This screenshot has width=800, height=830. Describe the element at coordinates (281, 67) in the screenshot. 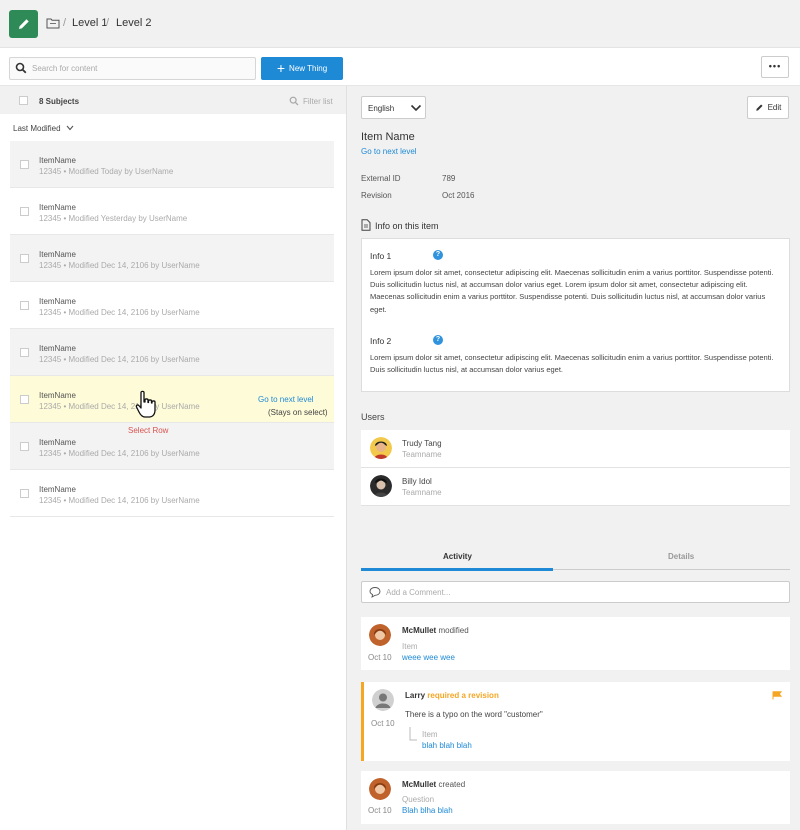

I see `plus-icon: +` at that location.